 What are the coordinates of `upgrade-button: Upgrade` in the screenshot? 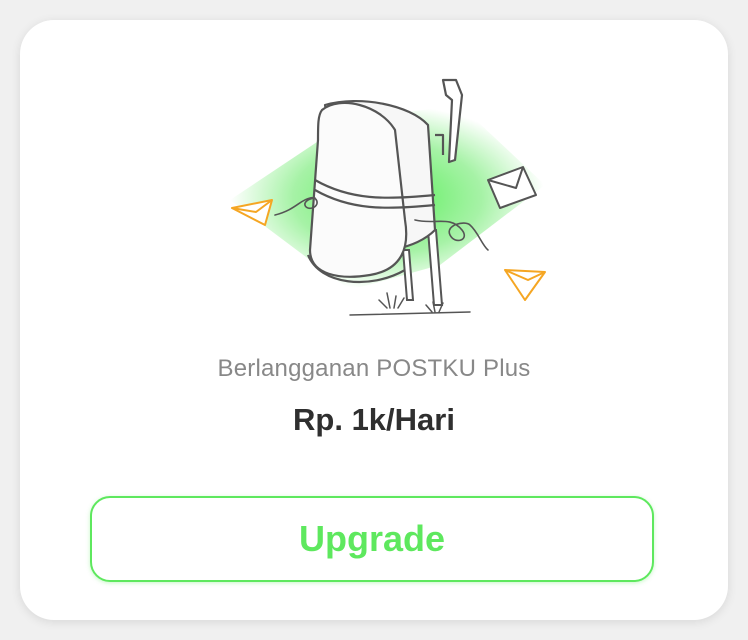 It's located at (372, 539).